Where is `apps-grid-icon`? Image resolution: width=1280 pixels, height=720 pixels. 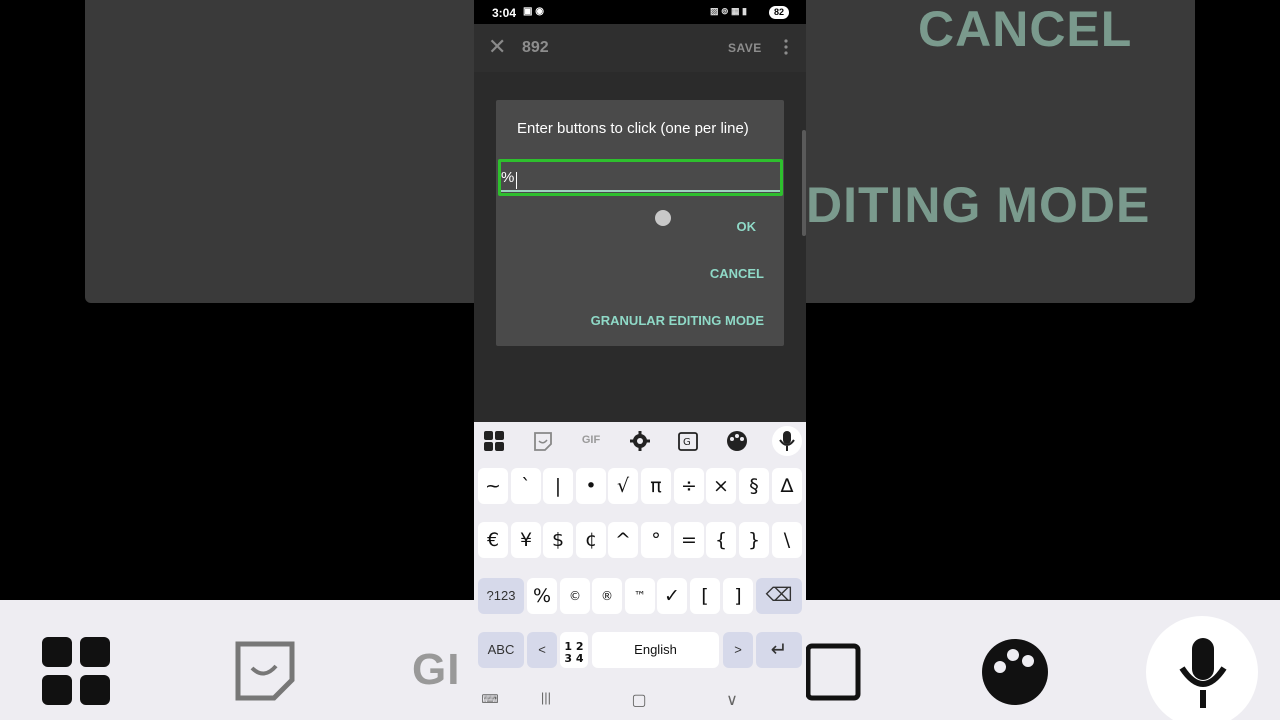
apps-grid-icon is located at coordinates (494, 441).